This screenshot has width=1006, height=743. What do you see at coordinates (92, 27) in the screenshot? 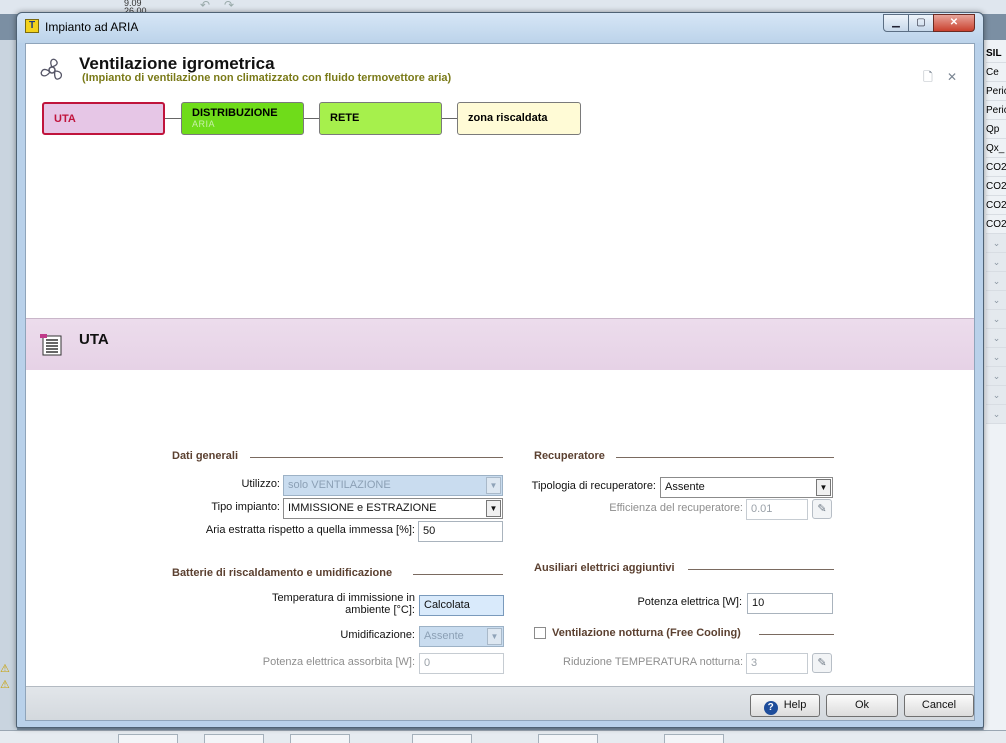
I see `window-title: Impianto ad ARIA` at bounding box center [92, 27].